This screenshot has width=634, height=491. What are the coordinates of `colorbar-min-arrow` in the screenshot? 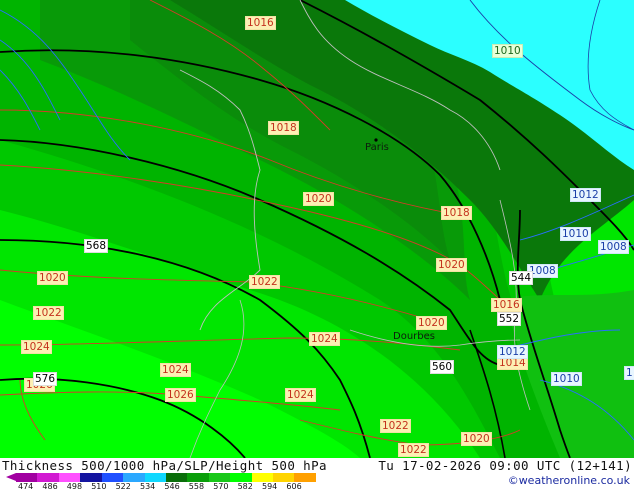 It's located at (11, 477).